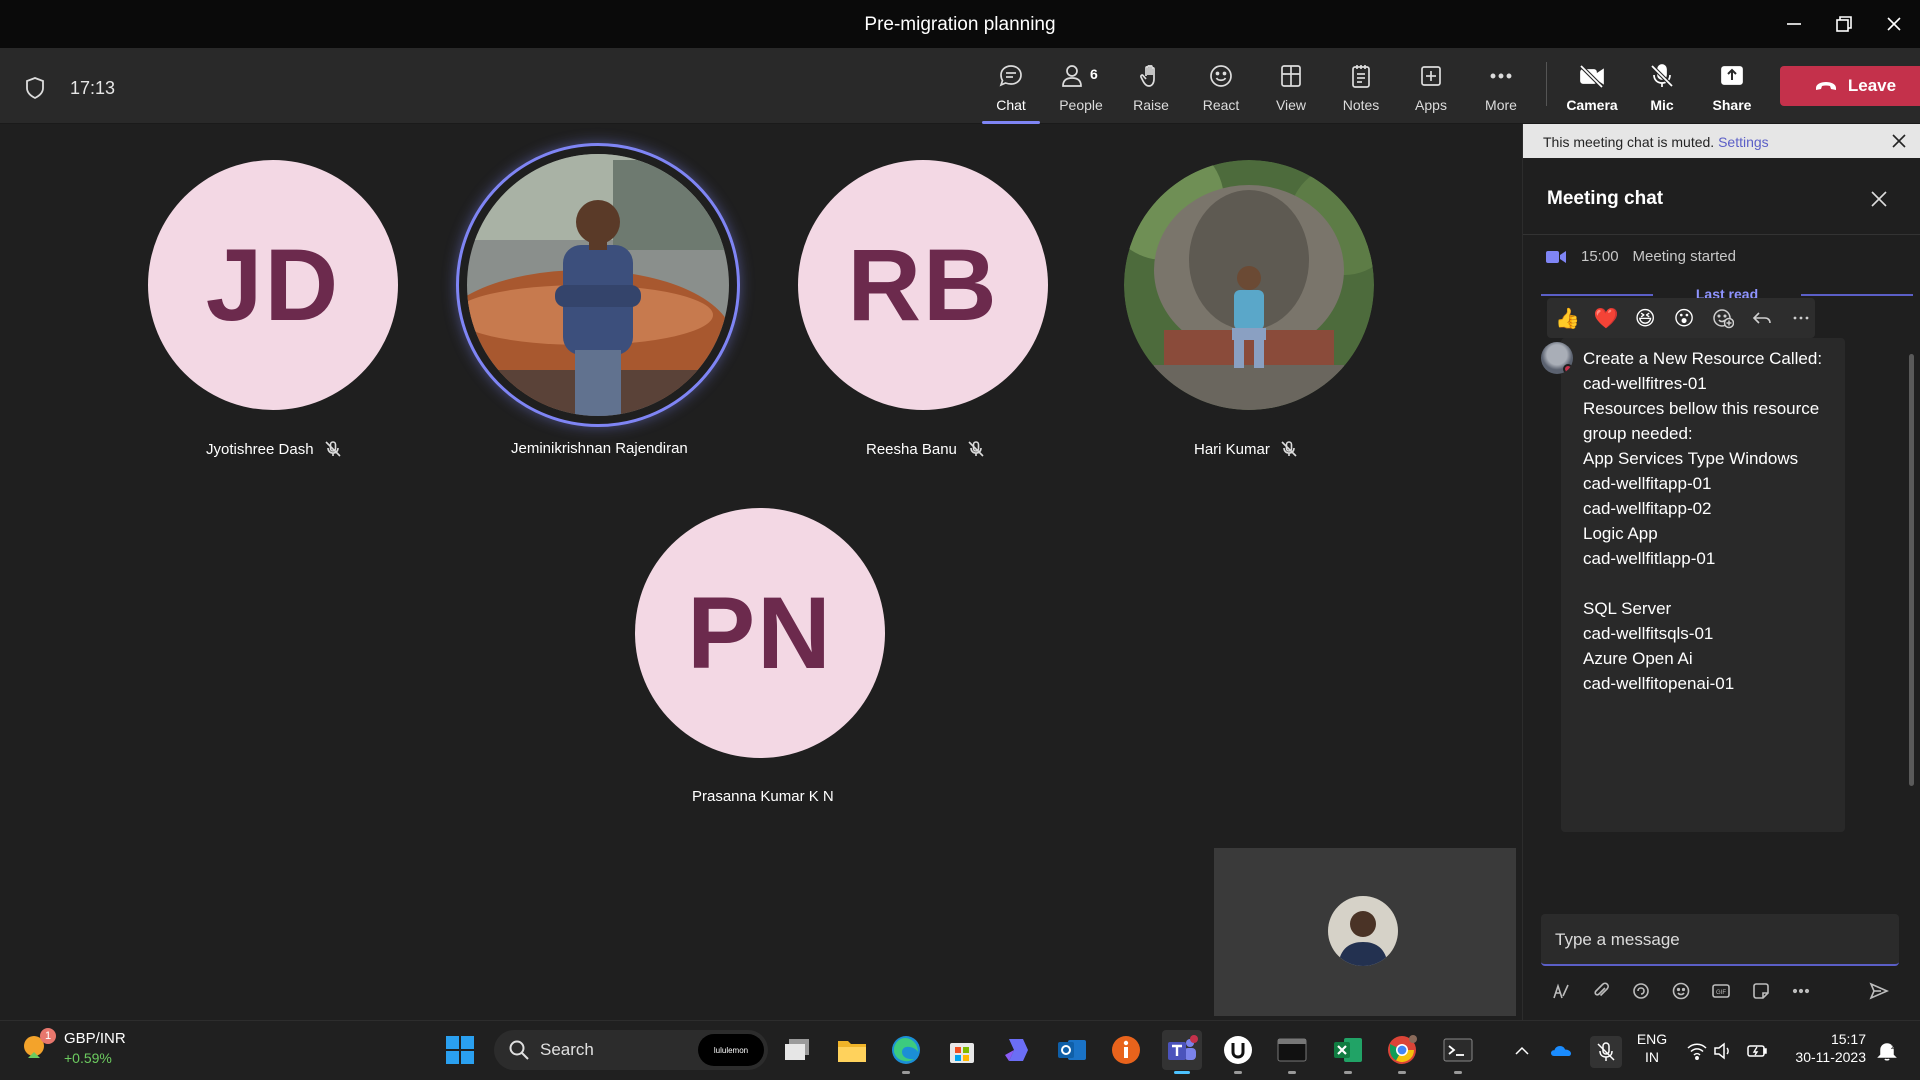 The width and height of the screenshot is (1920, 1080). What do you see at coordinates (1757, 1051) in the screenshot?
I see `battery-tray` at bounding box center [1757, 1051].